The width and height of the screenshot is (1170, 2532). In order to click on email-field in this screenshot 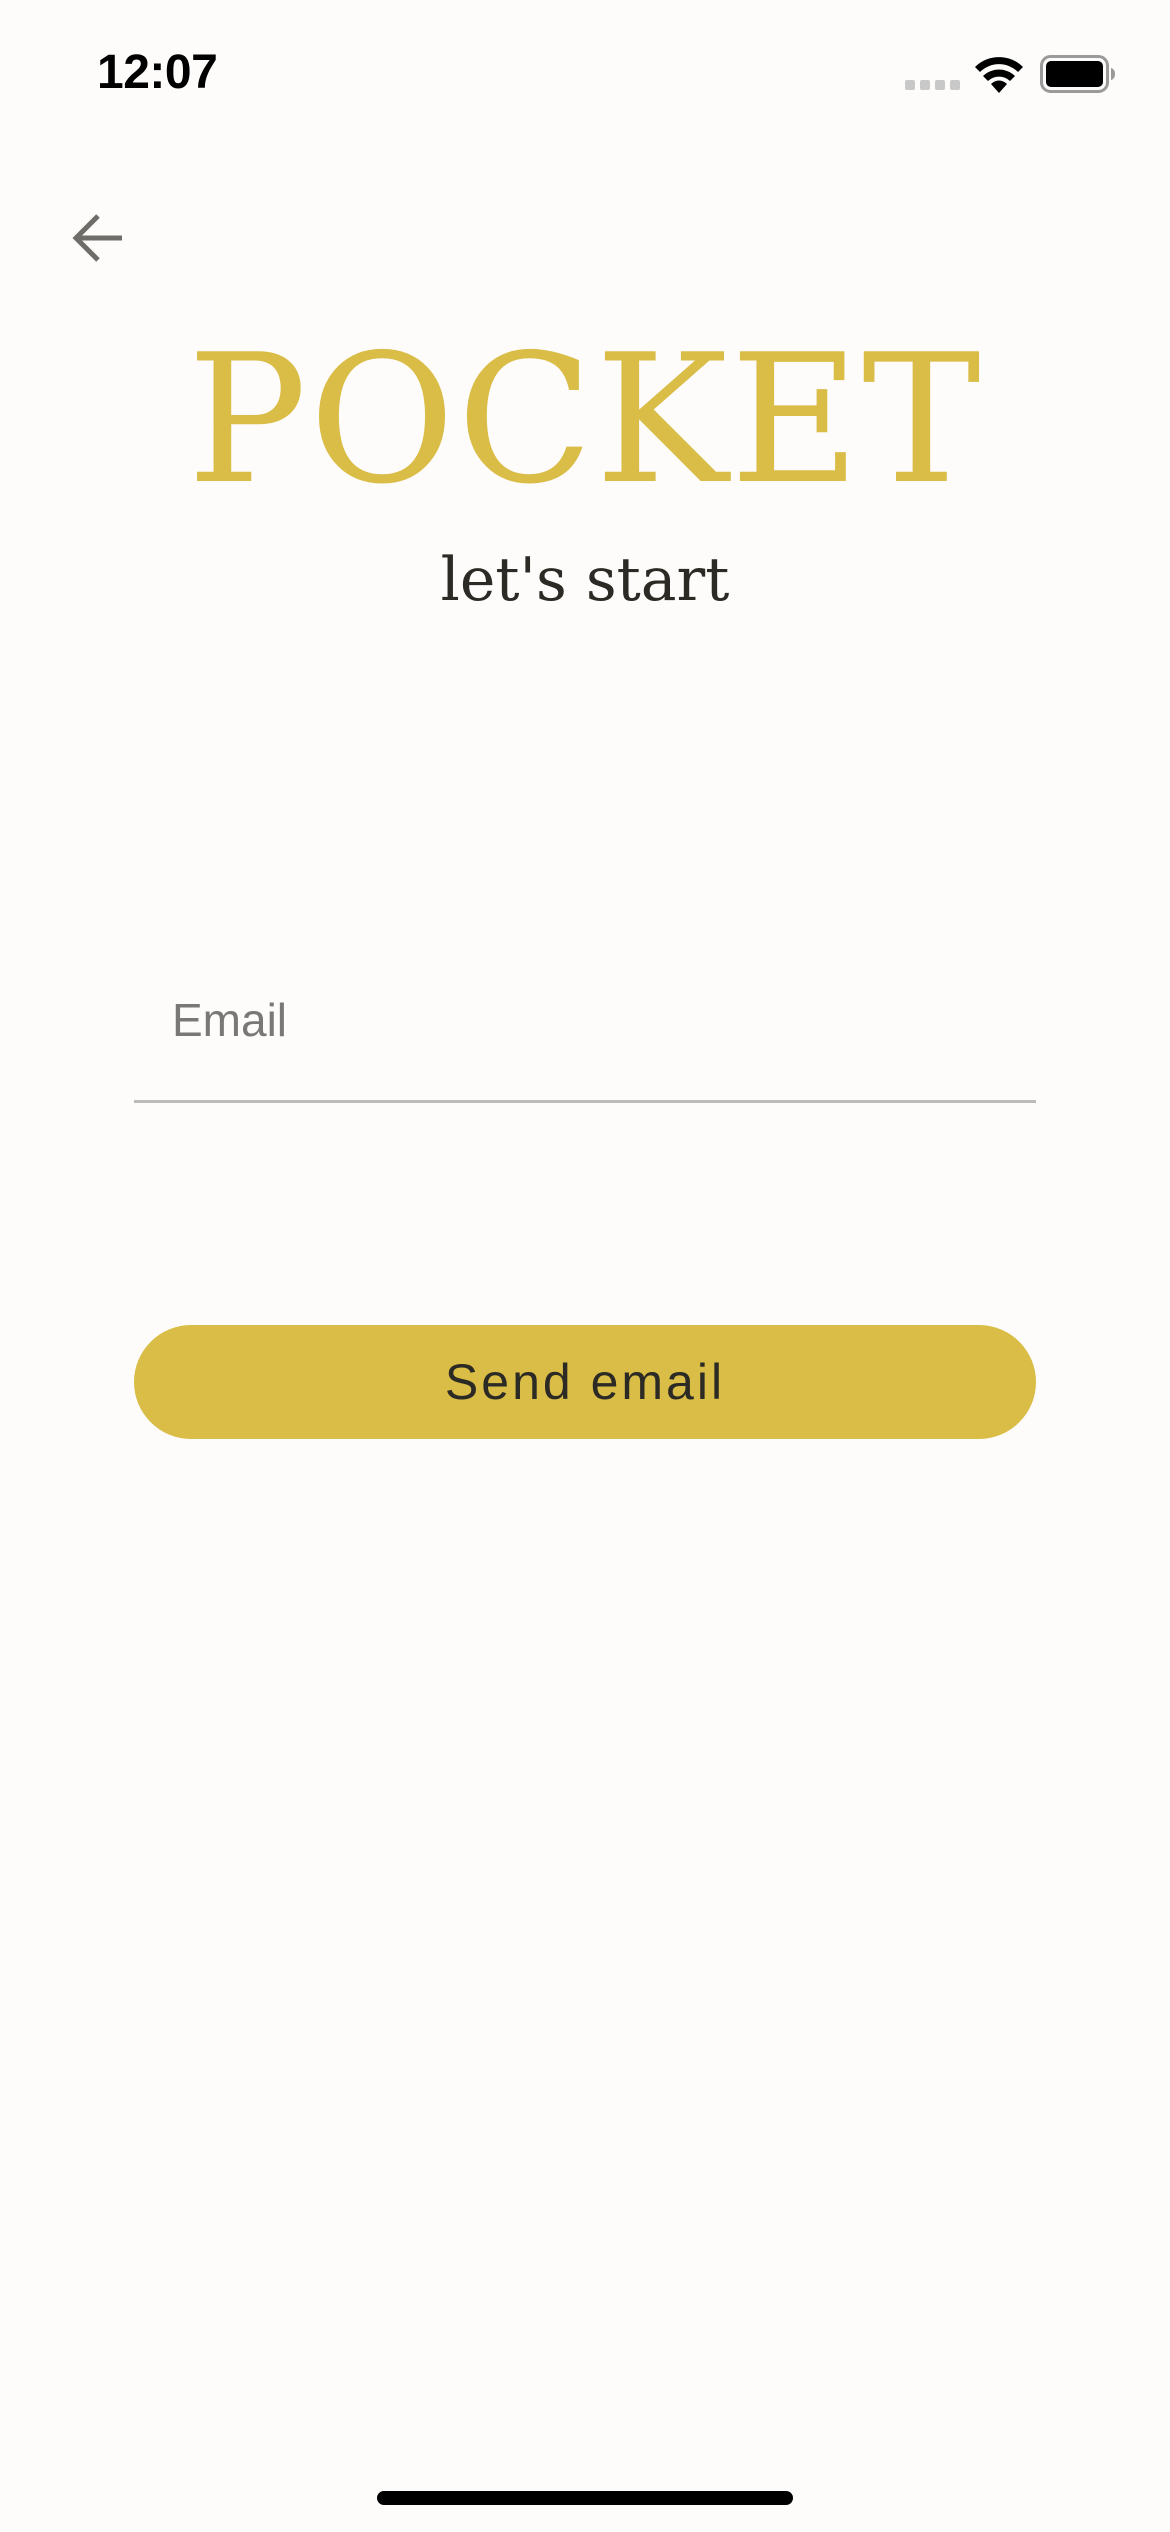, I will do `click(585, 1031)`.